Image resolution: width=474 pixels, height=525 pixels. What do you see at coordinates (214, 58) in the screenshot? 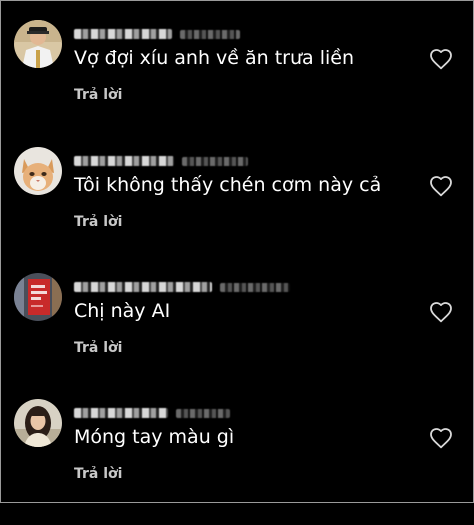
I see `comment-text: Vợ đợi xíu anh về ăn trưa liền` at bounding box center [214, 58].